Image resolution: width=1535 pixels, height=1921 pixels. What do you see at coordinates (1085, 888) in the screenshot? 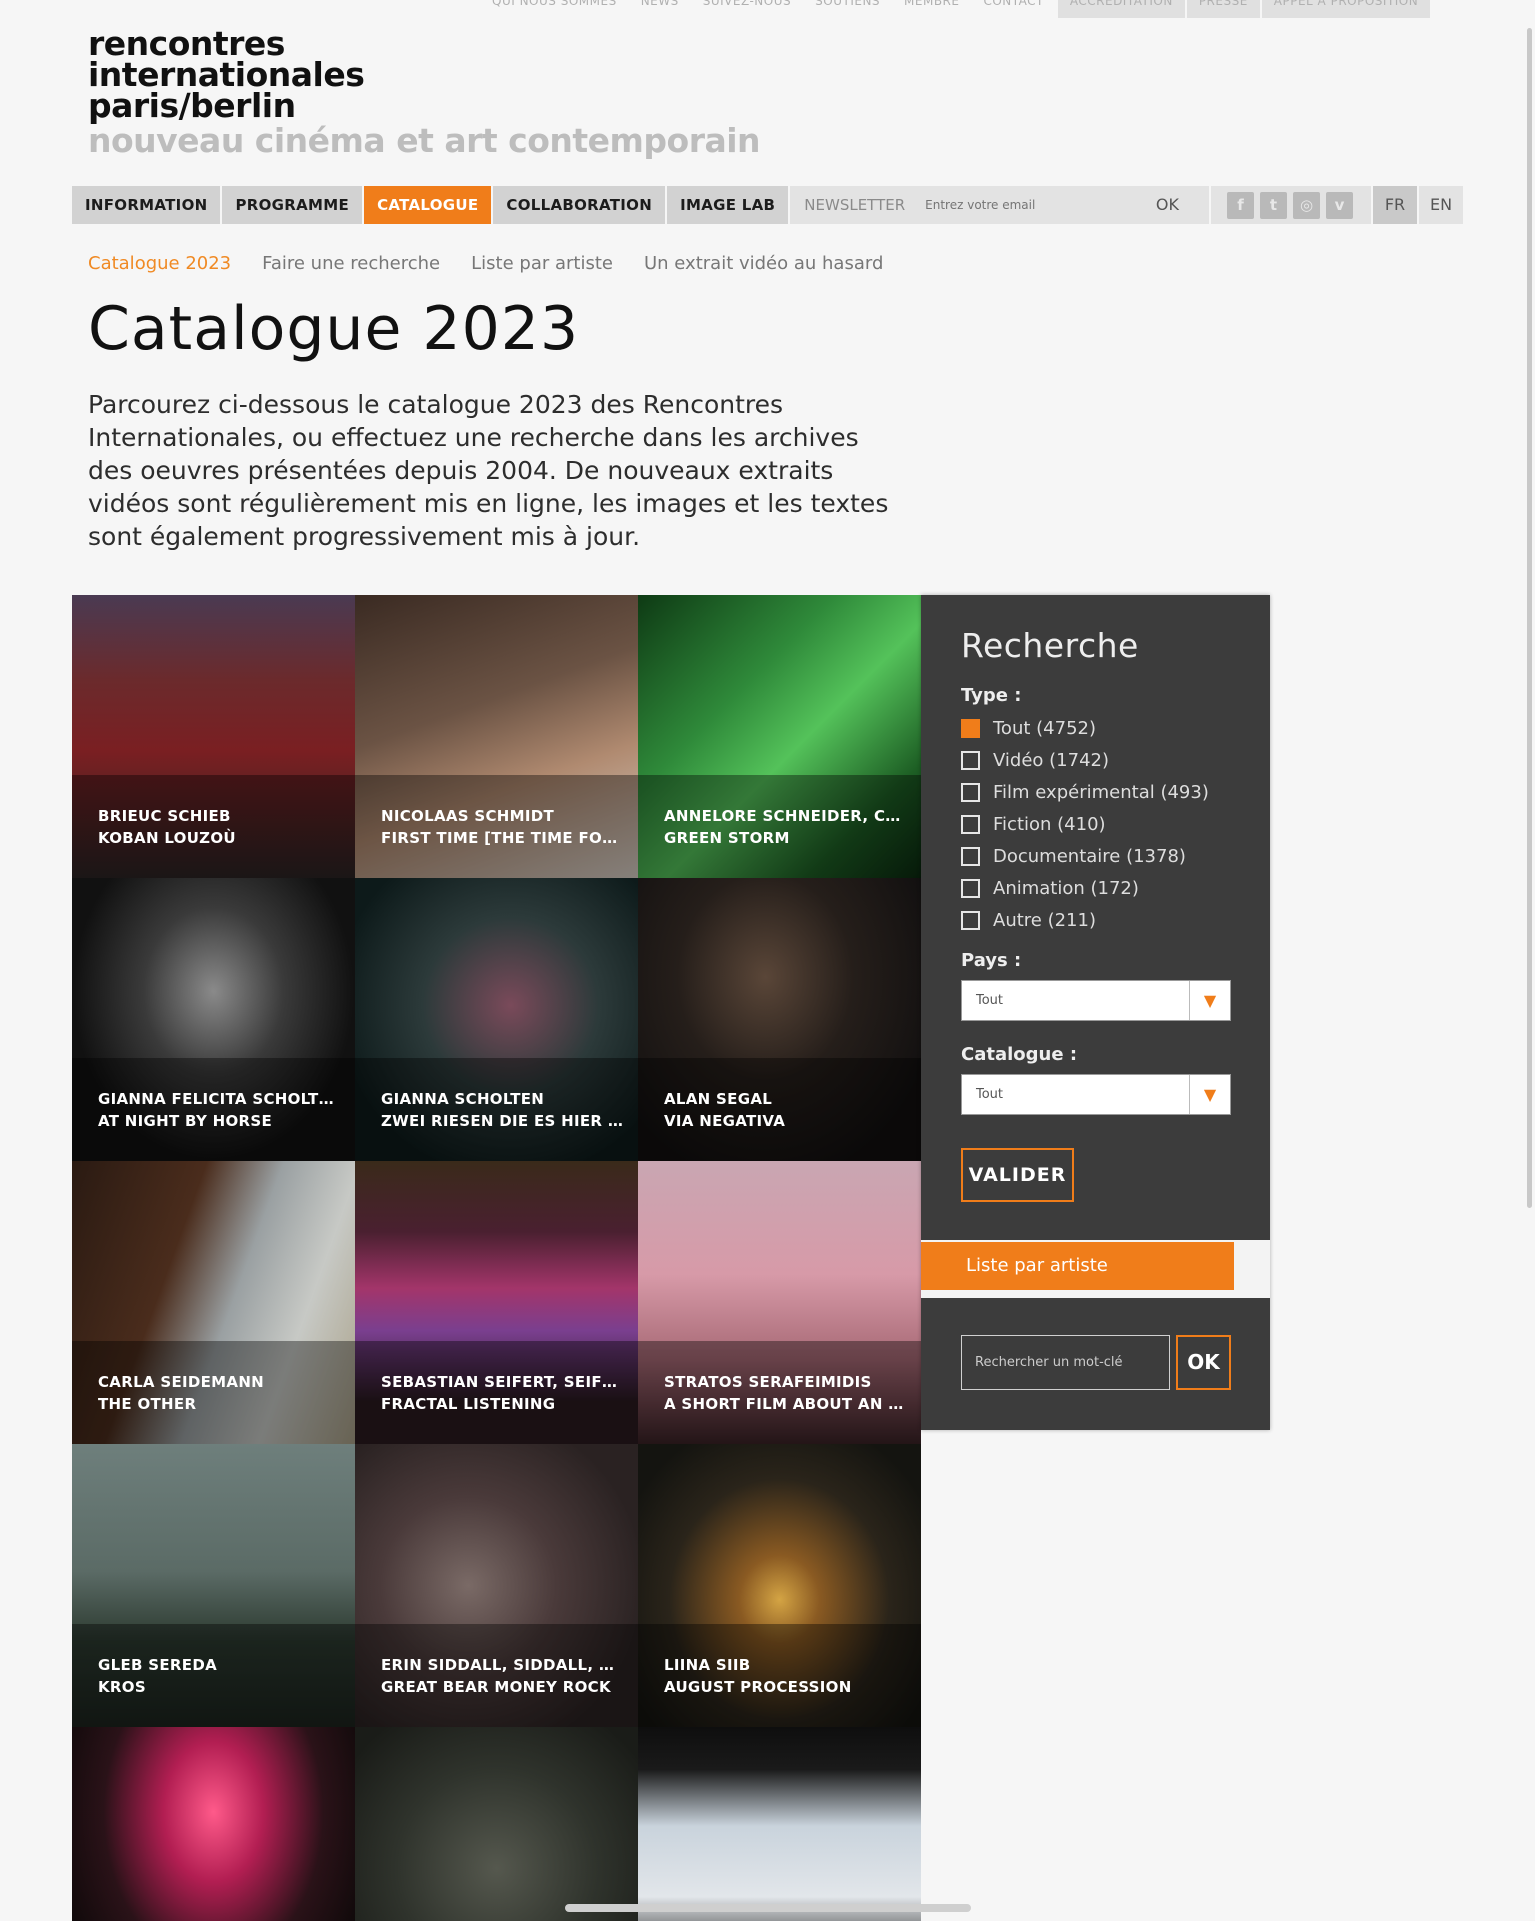
I see `type-option: Animation (172)` at bounding box center [1085, 888].